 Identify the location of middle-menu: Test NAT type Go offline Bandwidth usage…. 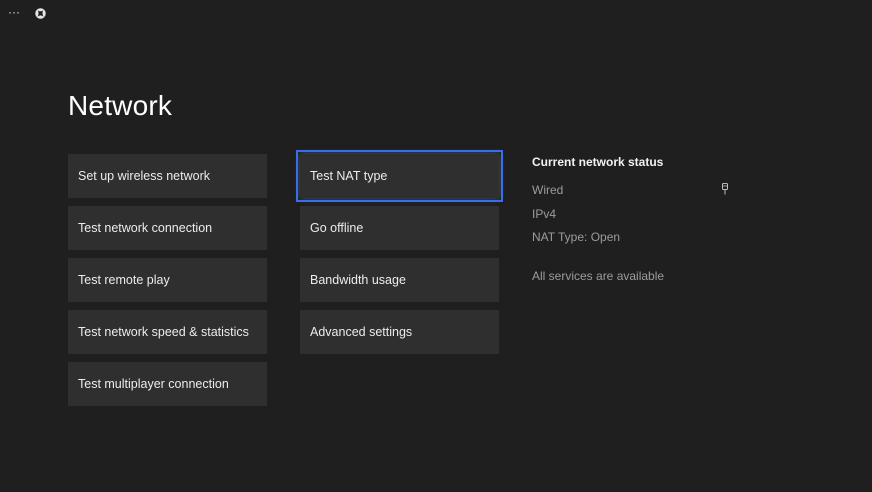
(399, 256).